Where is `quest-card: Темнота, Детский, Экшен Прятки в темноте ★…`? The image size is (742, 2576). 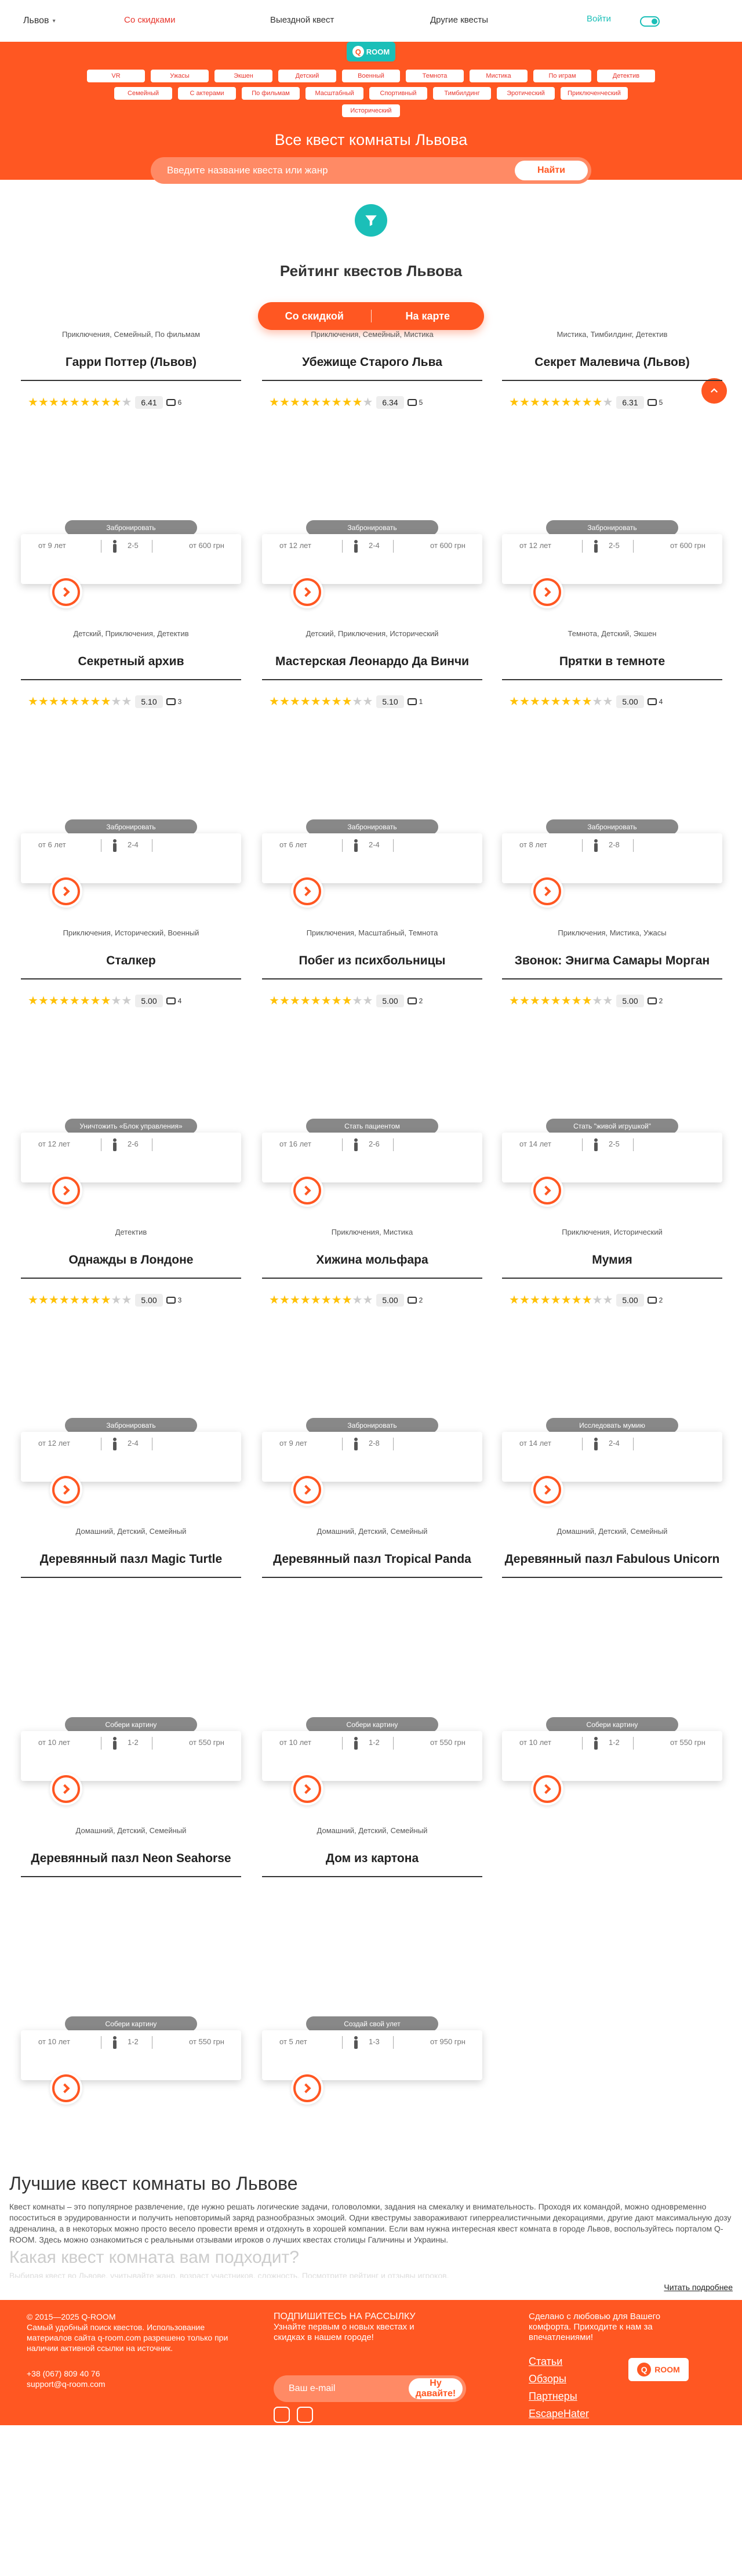
quest-card: Темнота, Детский, Экшен Прятки в темноте ★… is located at coordinates (612, 768).